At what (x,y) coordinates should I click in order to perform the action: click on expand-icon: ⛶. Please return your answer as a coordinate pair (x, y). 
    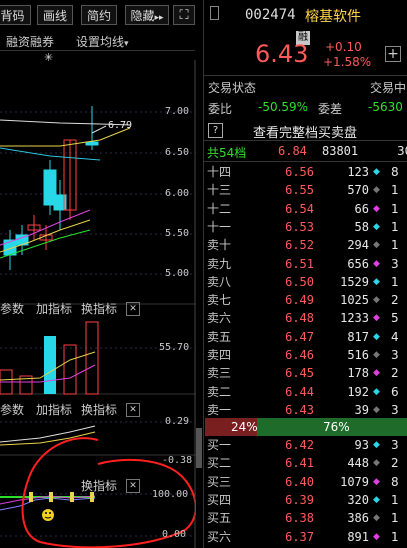
    Looking at the image, I should click on (184, 15).